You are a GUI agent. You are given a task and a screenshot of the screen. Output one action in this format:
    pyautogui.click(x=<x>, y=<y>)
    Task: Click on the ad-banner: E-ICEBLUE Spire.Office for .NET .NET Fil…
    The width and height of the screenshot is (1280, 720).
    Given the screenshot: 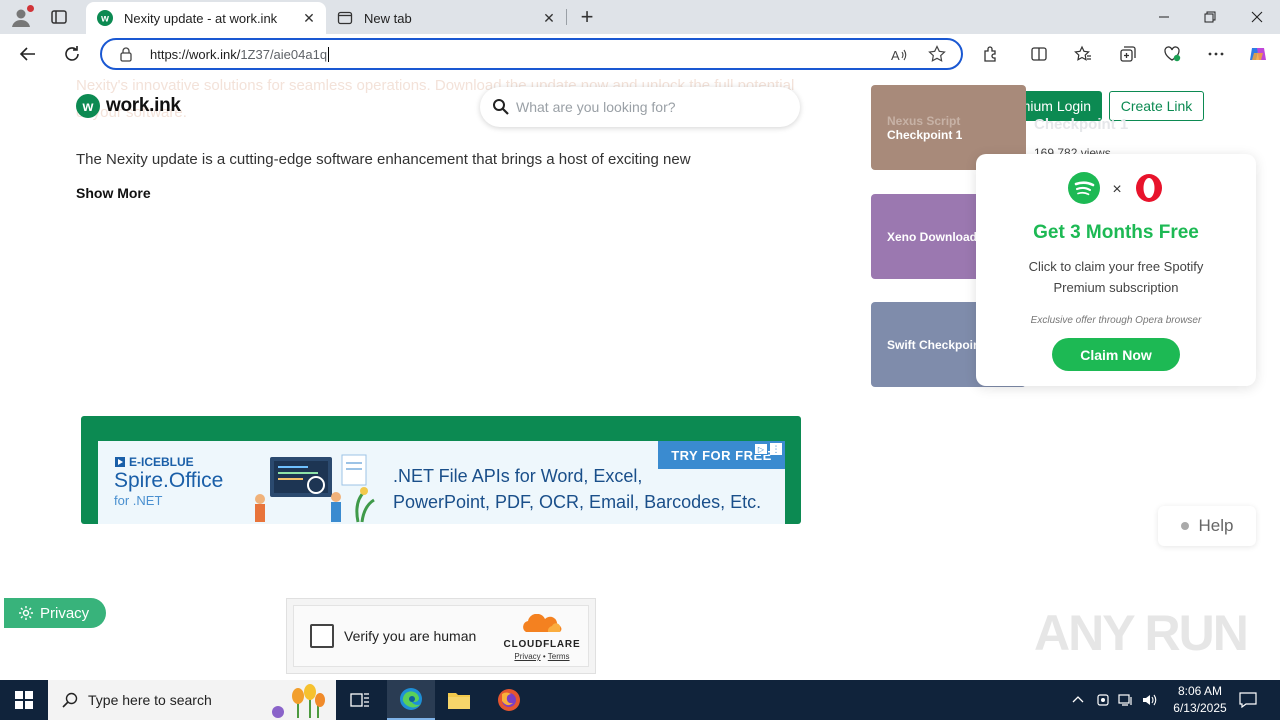 What is the action you would take?
    pyautogui.click(x=441, y=470)
    